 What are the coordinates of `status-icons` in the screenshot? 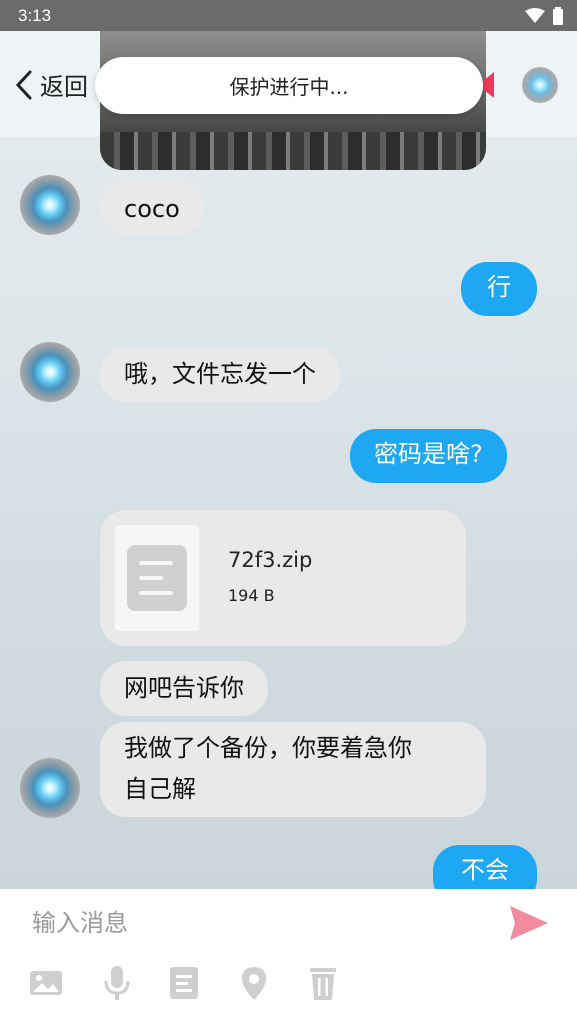 It's located at (544, 15).